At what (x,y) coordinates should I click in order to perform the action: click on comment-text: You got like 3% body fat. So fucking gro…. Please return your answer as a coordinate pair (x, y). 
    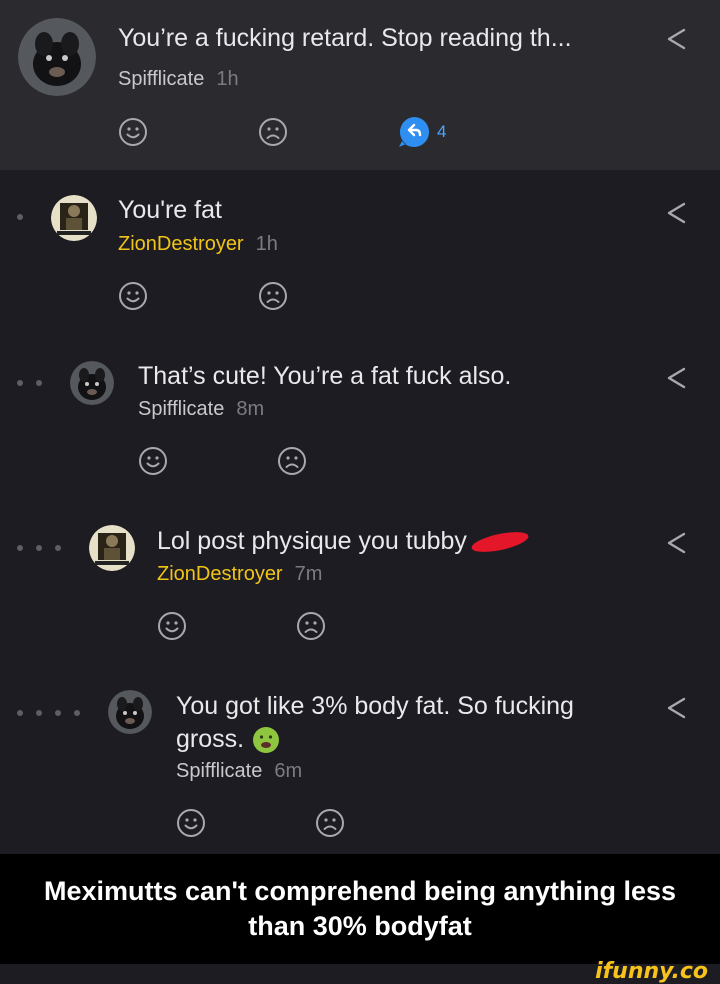
    Looking at the image, I should click on (401, 723).